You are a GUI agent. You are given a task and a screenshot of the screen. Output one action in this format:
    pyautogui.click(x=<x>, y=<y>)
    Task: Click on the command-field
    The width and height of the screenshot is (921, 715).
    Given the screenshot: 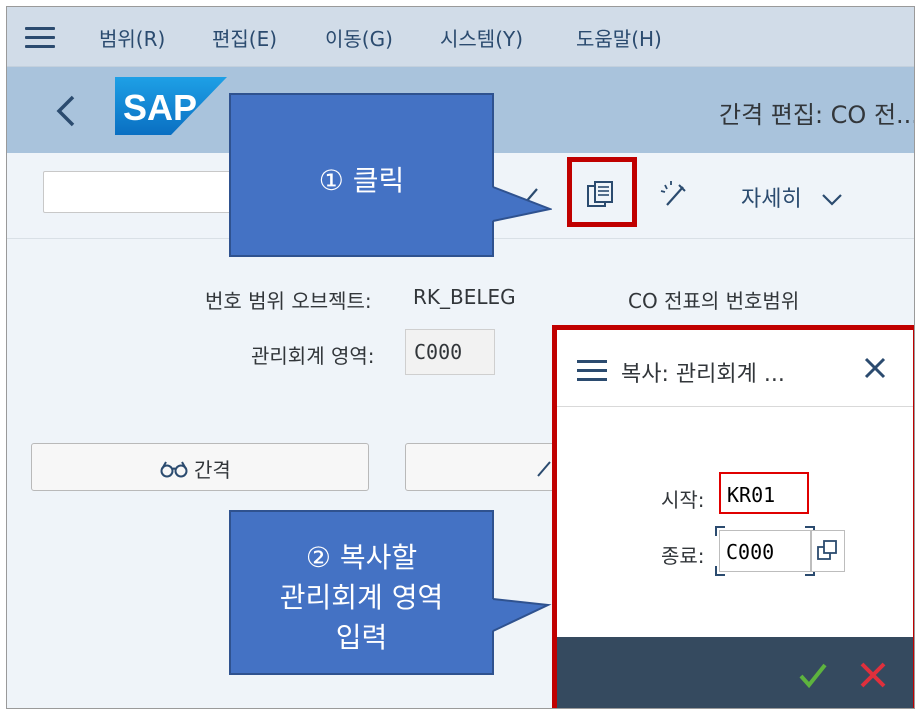 What is the action you would take?
    pyautogui.click(x=143, y=192)
    